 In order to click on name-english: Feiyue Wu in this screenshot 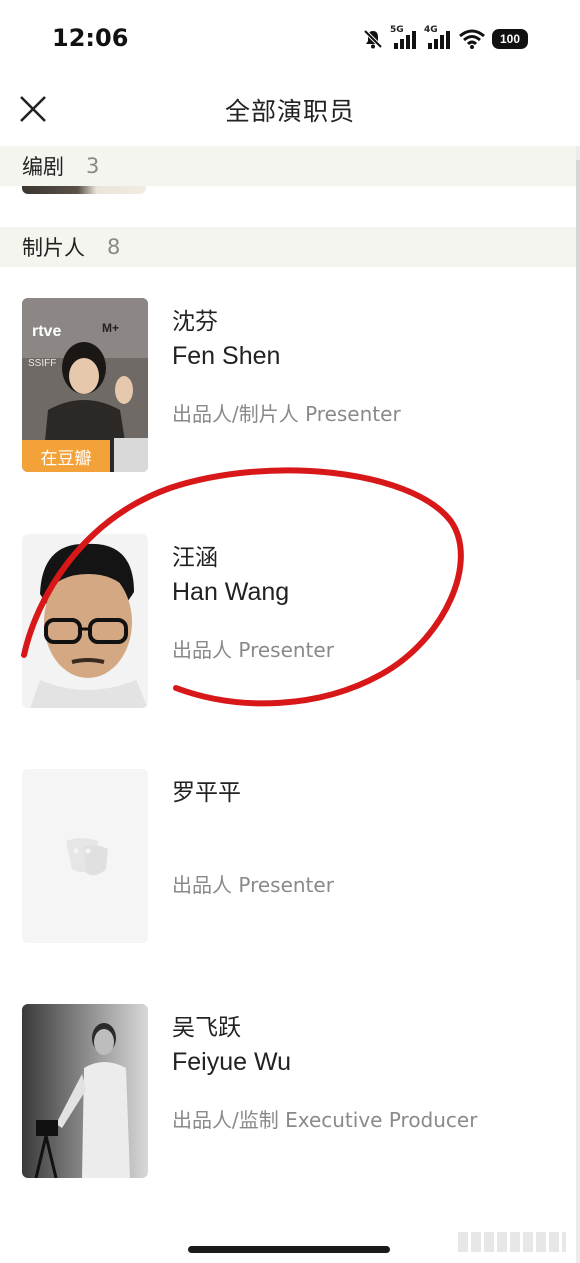, I will do `click(232, 1062)`.